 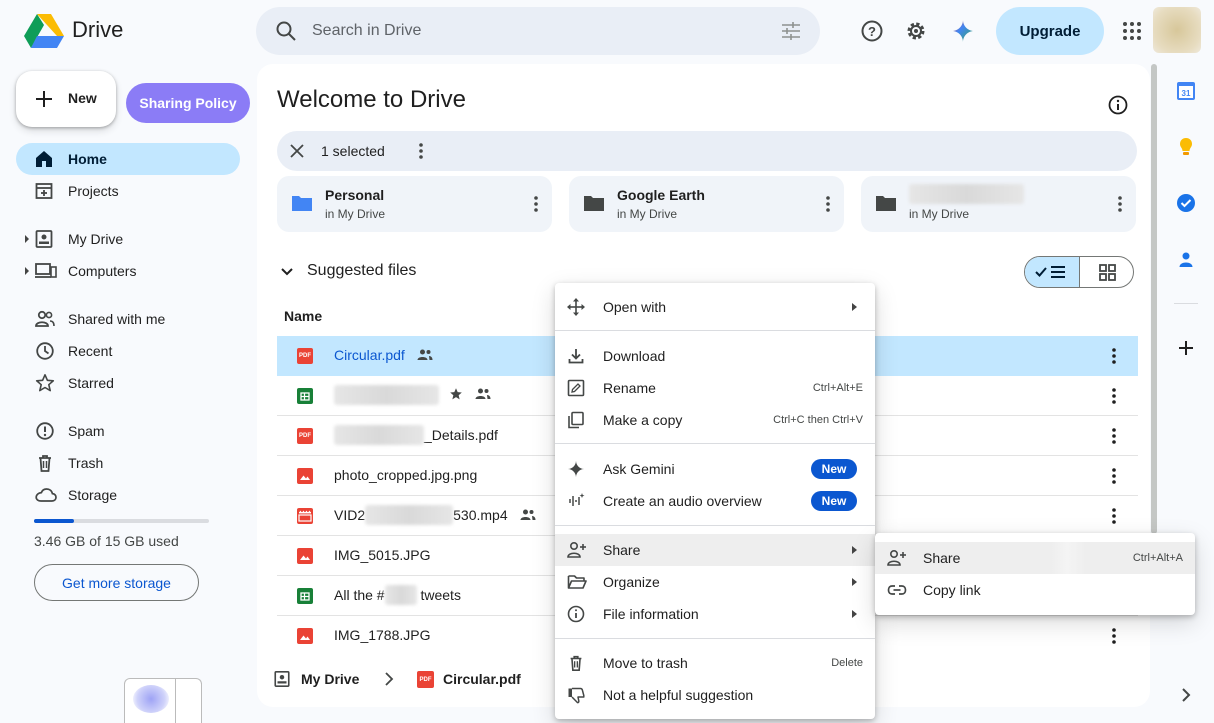 I want to click on search-icon, so click(x=286, y=31).